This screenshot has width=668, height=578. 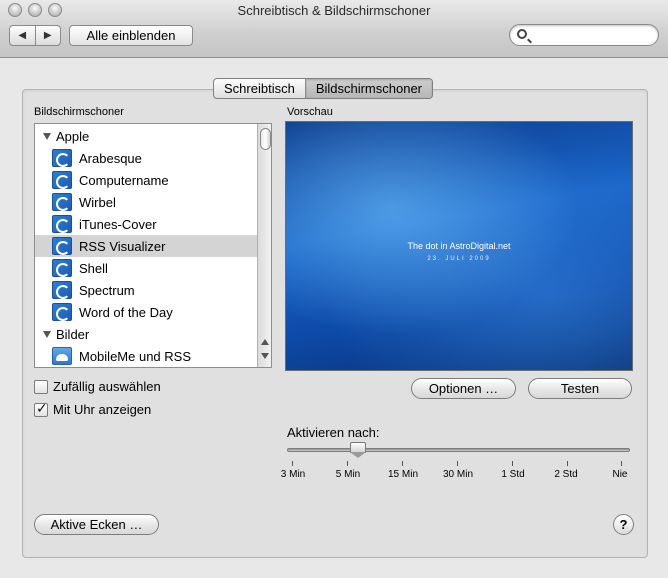 I want to click on tick-label: Nie, so click(x=620, y=474).